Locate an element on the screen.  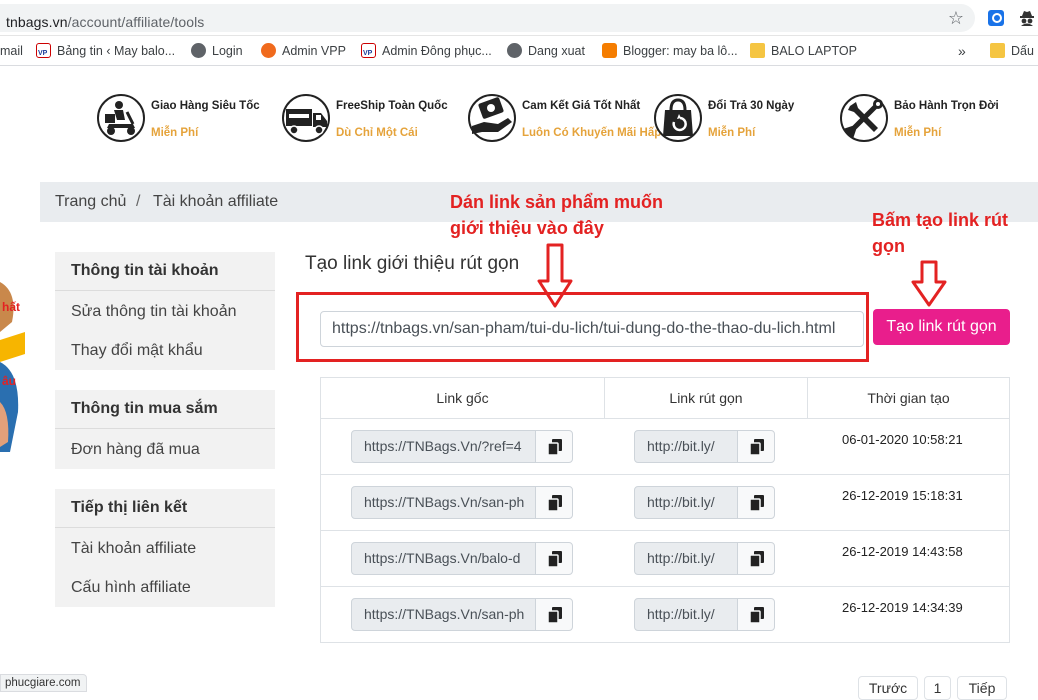
bookmark-login: Login is located at coordinates (217, 52).